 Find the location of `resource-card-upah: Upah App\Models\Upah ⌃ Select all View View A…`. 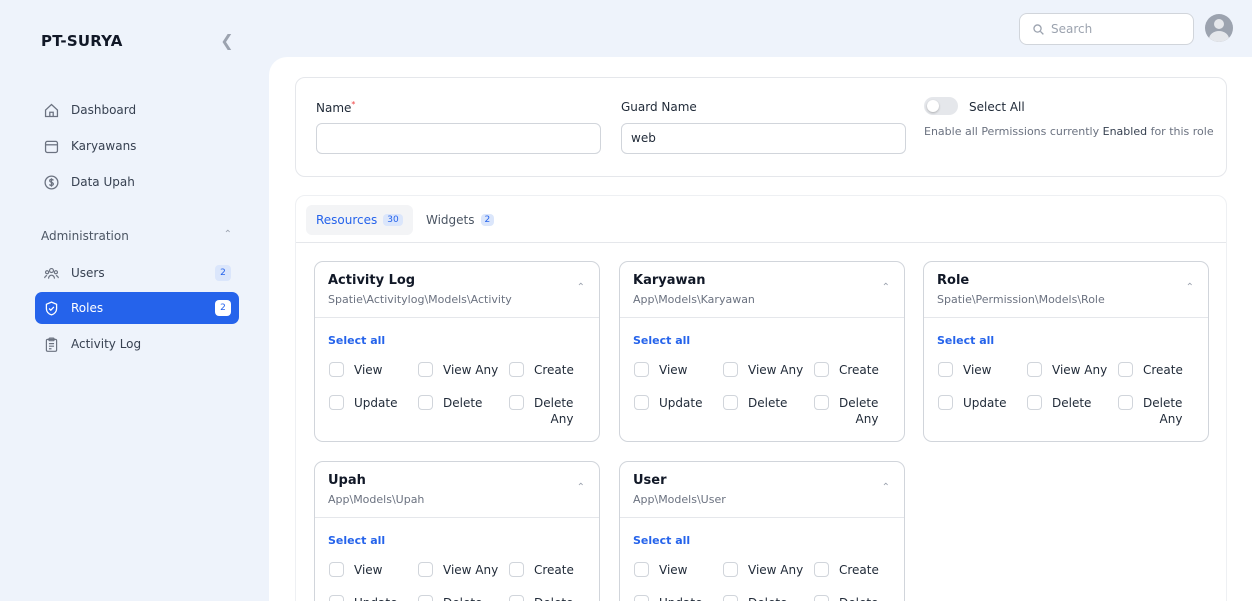

resource-card-upah: Upah App\Models\Upah ⌃ Select all View View A… is located at coordinates (457, 531).